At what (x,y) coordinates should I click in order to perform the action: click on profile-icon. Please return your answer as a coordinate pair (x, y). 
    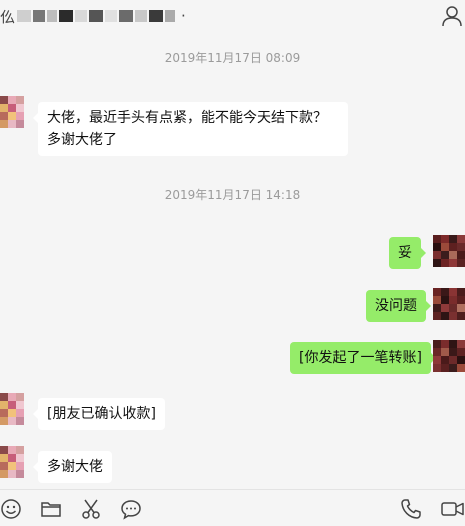
    Looking at the image, I should click on (452, 16).